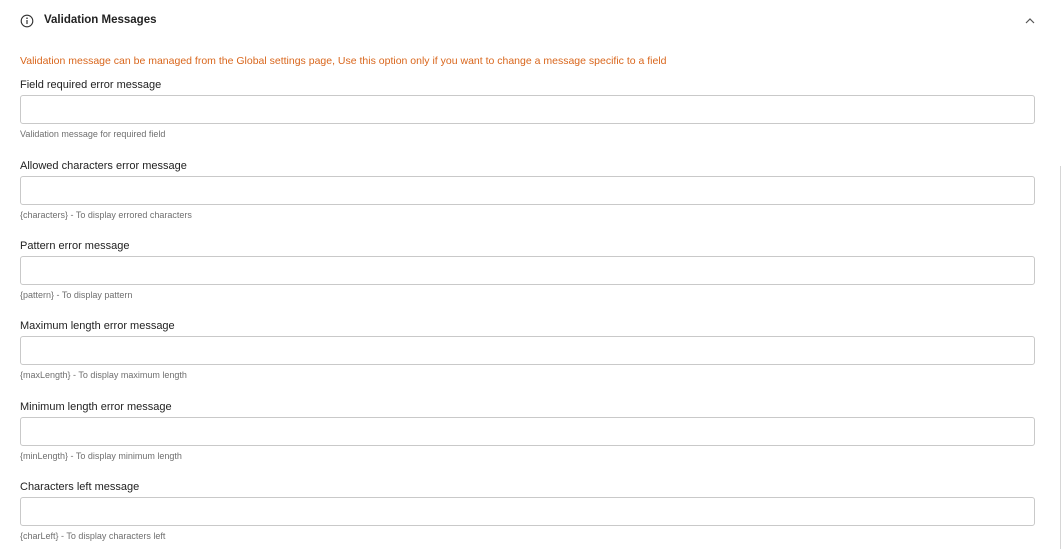  I want to click on field-label: Characters left message, so click(80, 487).